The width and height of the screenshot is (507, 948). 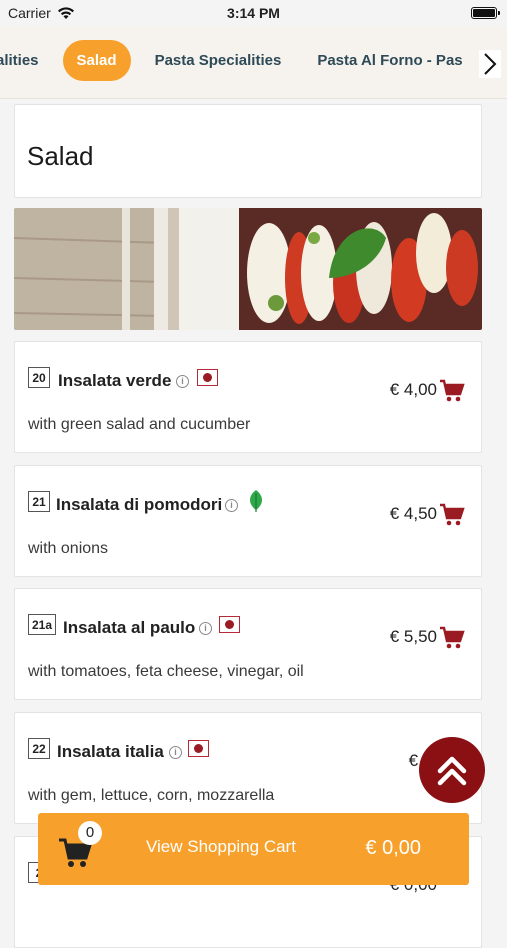 I want to click on battery-icon, so click(x=485, y=13).